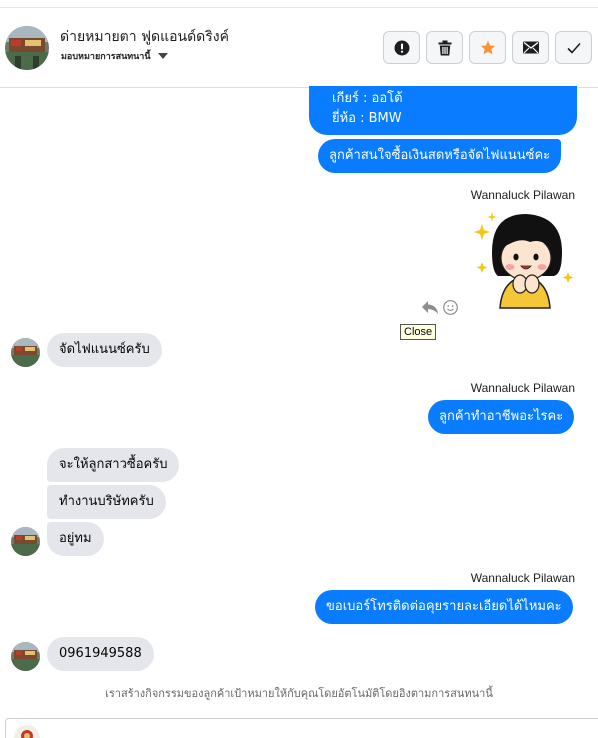 Image resolution: width=598 pixels, height=738 pixels. Describe the element at coordinates (367, 118) in the screenshot. I see `message-text-line: ยี่ห้อ : BMW` at that location.